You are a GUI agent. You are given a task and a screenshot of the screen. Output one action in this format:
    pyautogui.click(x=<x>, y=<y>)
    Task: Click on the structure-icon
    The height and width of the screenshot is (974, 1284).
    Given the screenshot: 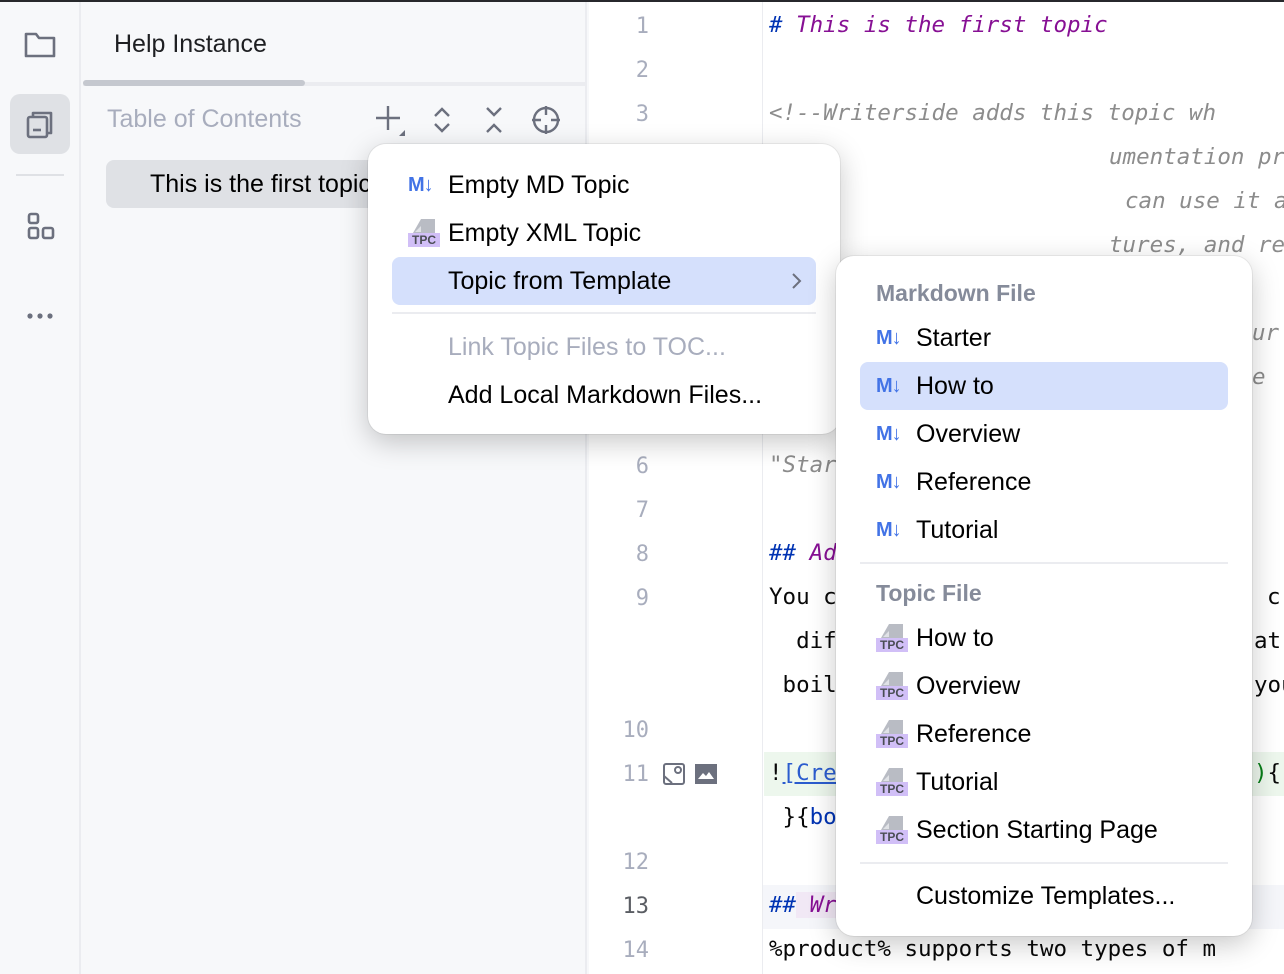 What is the action you would take?
    pyautogui.click(x=41, y=226)
    